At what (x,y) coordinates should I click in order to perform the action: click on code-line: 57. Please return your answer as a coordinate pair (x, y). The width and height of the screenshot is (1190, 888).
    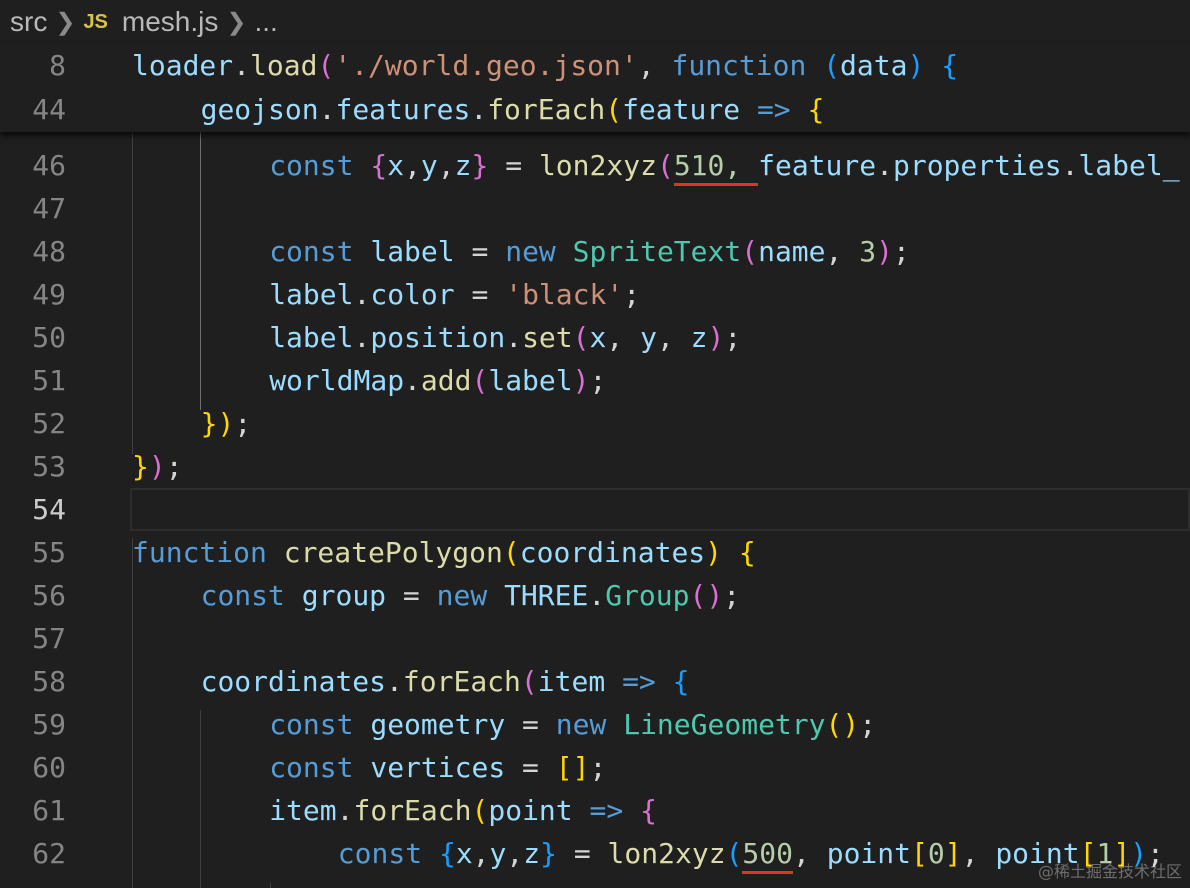
    Looking at the image, I should click on (595, 638).